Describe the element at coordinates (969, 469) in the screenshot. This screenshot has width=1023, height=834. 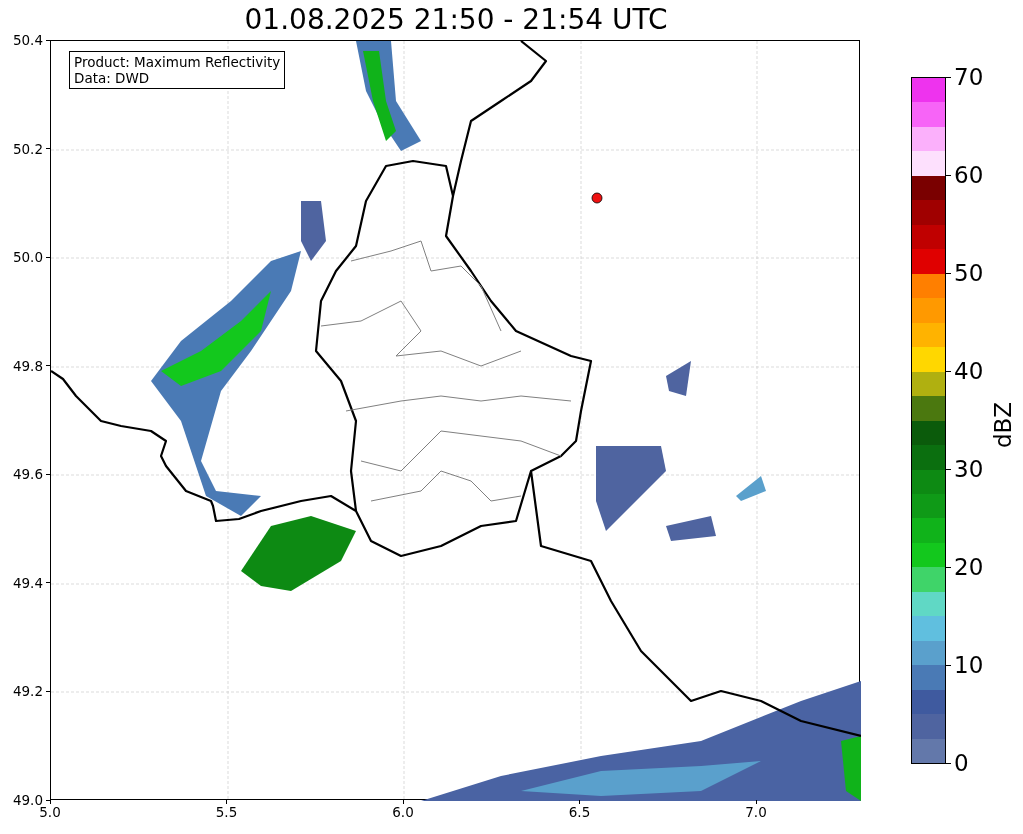
I see `colorbar-tick-label: 30` at that location.